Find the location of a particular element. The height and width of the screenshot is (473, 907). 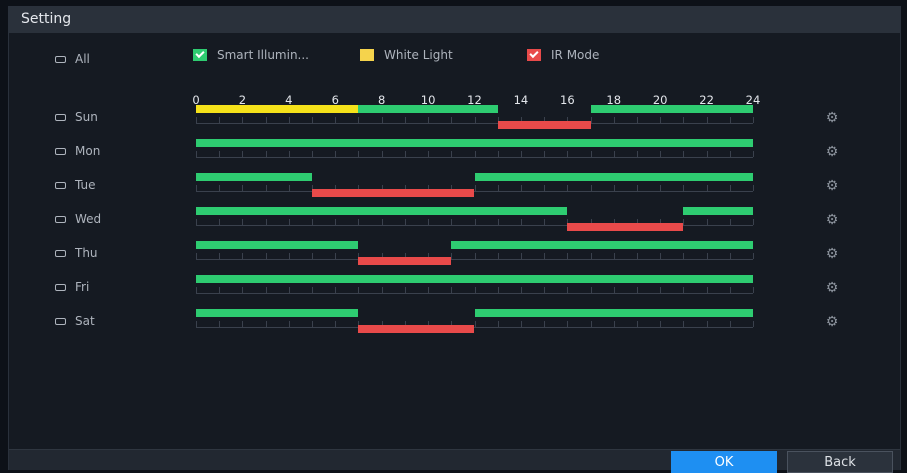

all-checkbox: All is located at coordinates (72, 59).